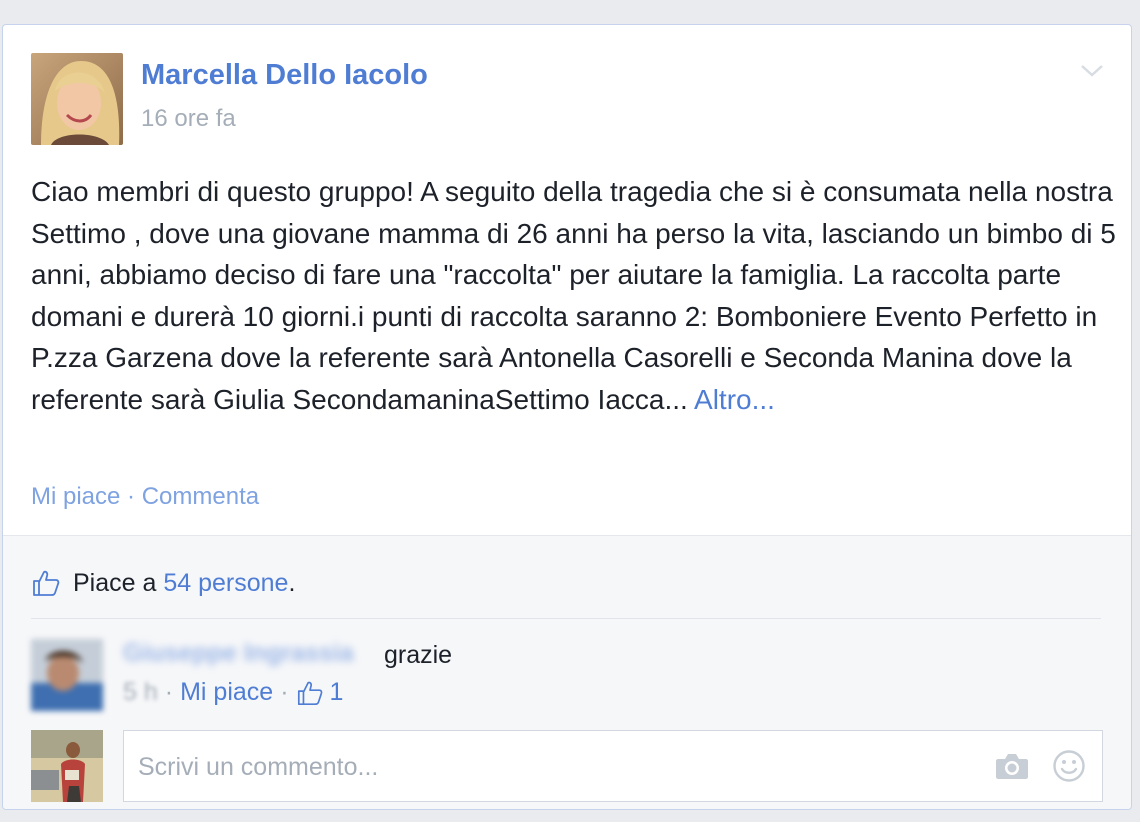 The height and width of the screenshot is (822, 1140). Describe the element at coordinates (140, 692) in the screenshot. I see `comment-time: 5 h` at that location.